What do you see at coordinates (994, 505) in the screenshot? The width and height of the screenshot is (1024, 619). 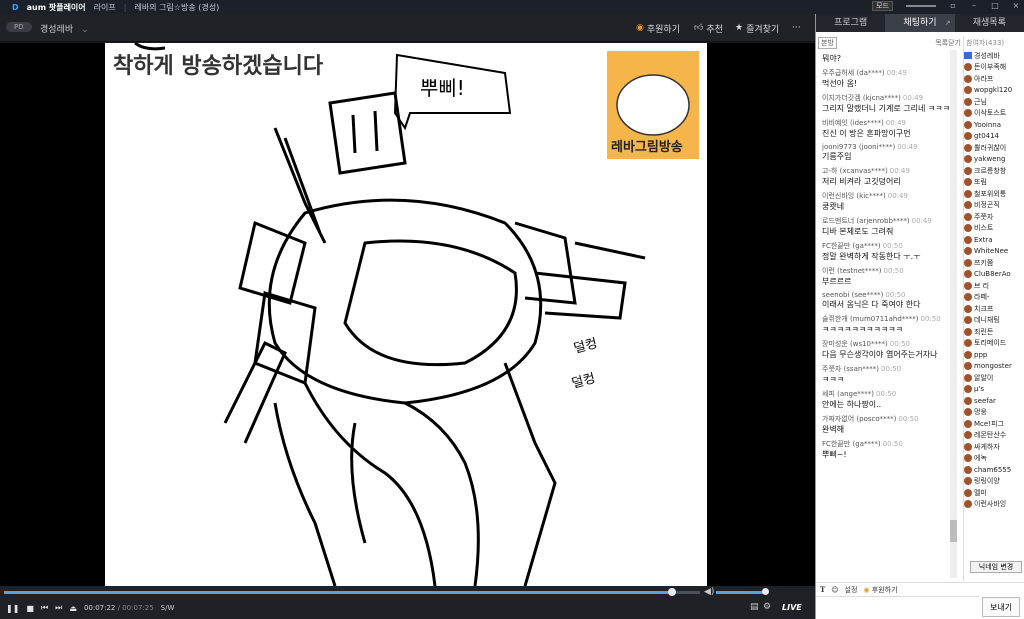 I see `participant-item: 이런사바잉` at bounding box center [994, 505].